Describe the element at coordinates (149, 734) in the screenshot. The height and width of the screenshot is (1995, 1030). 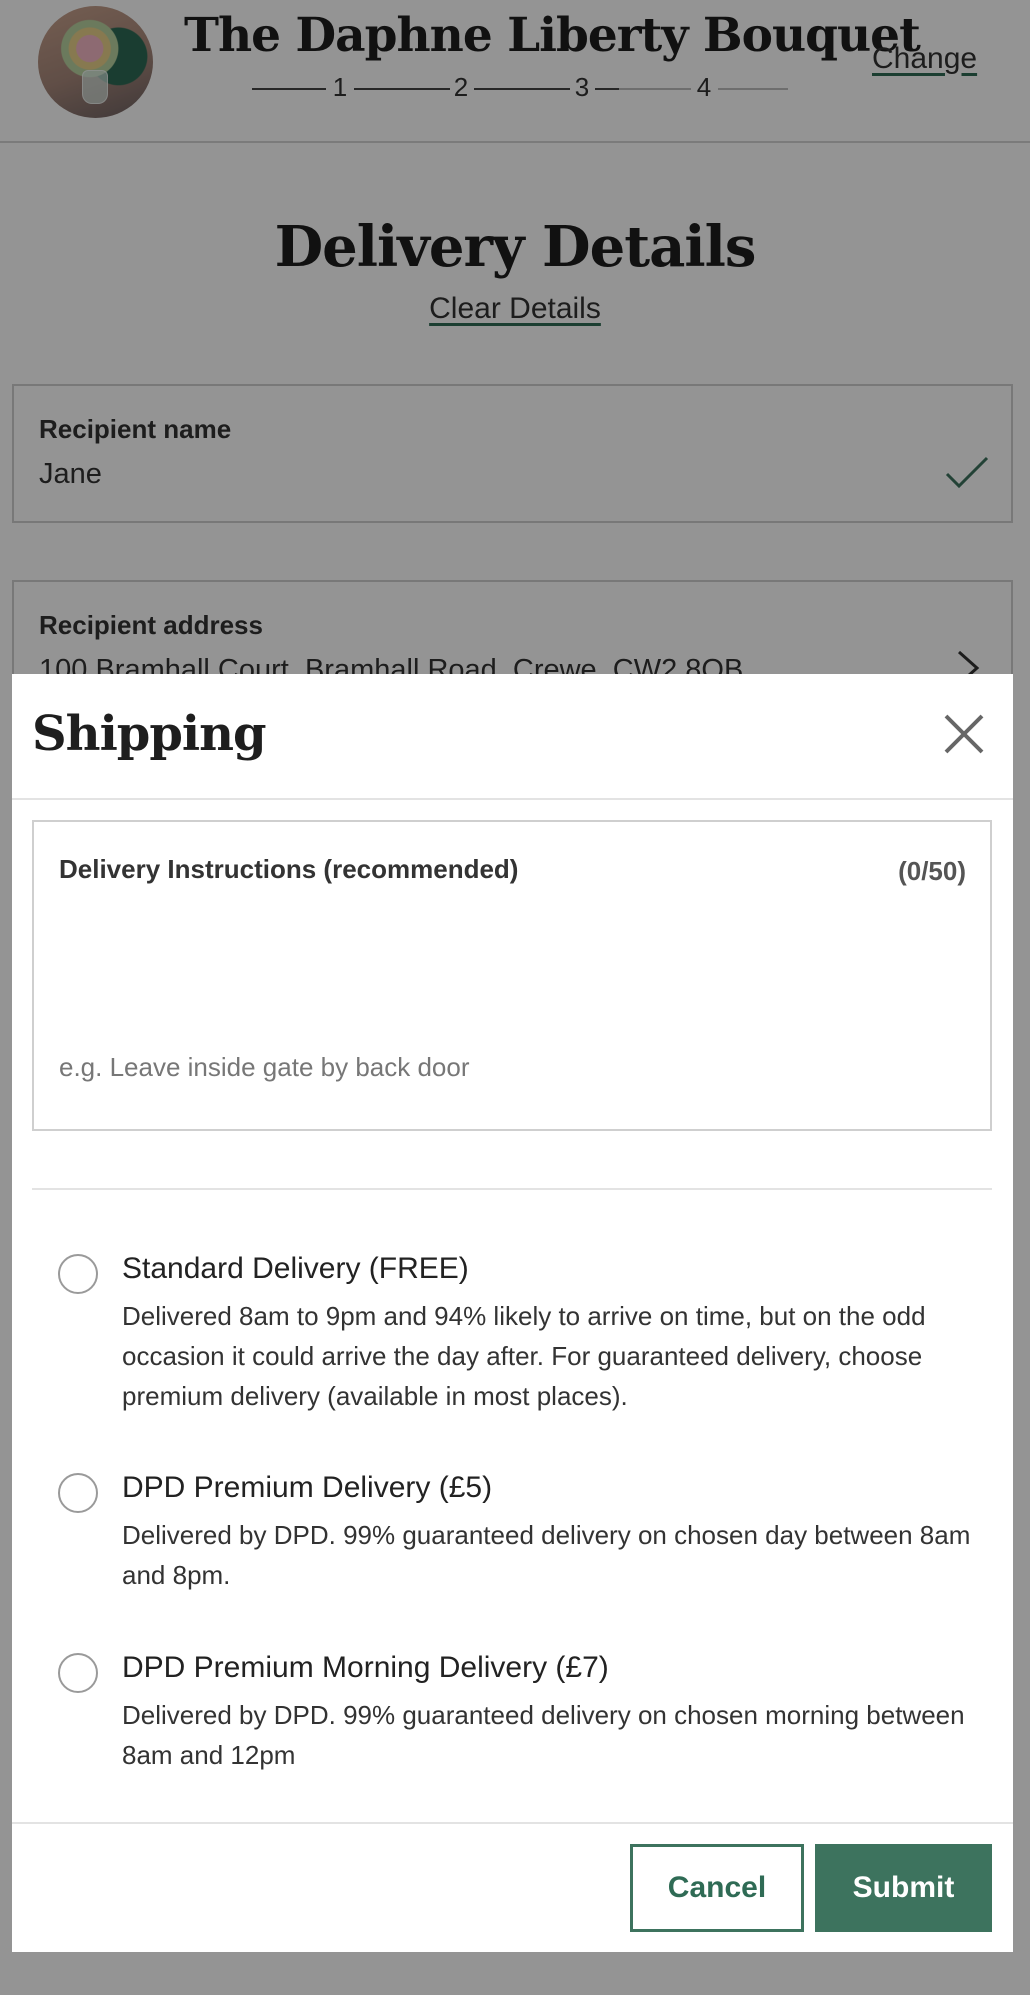
I see `modal-title: Shipping` at that location.